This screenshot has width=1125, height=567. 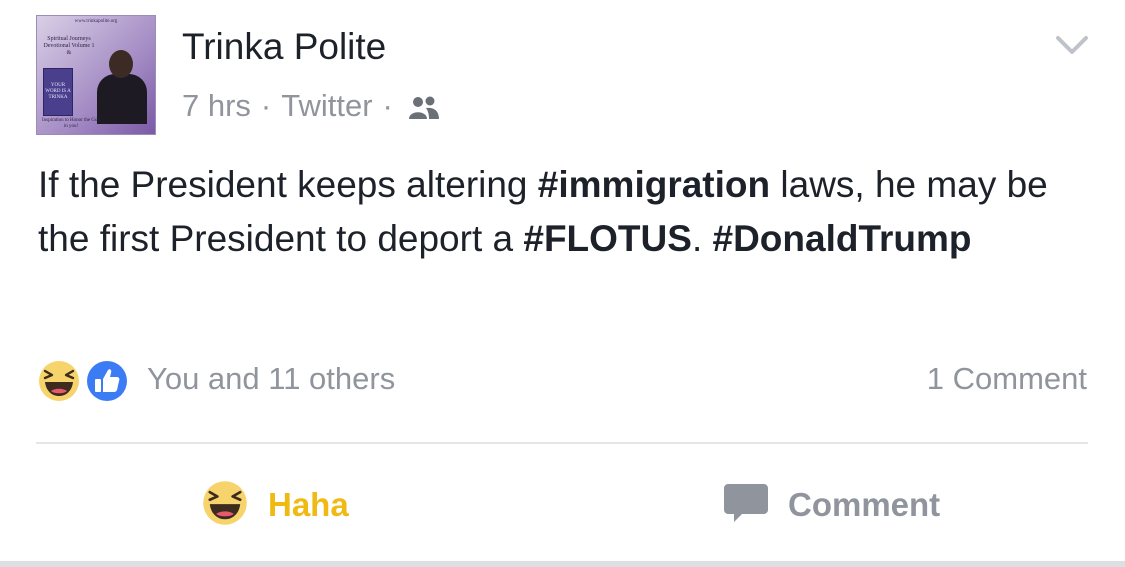 I want to click on like-icon, so click(x=107, y=381).